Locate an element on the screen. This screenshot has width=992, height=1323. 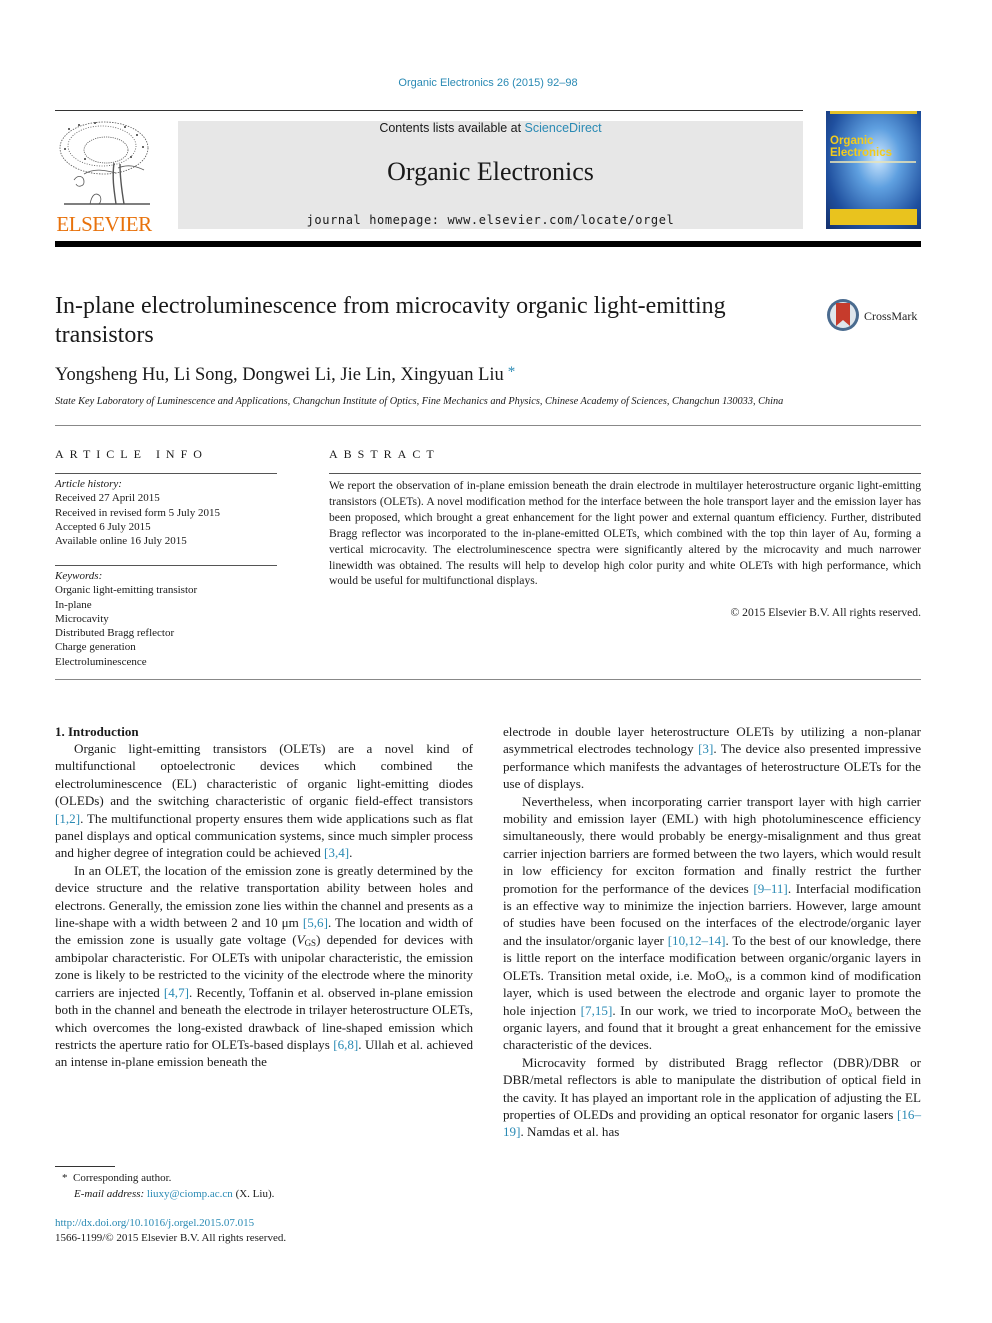
footnote-line-1: * Corresponding author. is located at coordinates (168, 1178).